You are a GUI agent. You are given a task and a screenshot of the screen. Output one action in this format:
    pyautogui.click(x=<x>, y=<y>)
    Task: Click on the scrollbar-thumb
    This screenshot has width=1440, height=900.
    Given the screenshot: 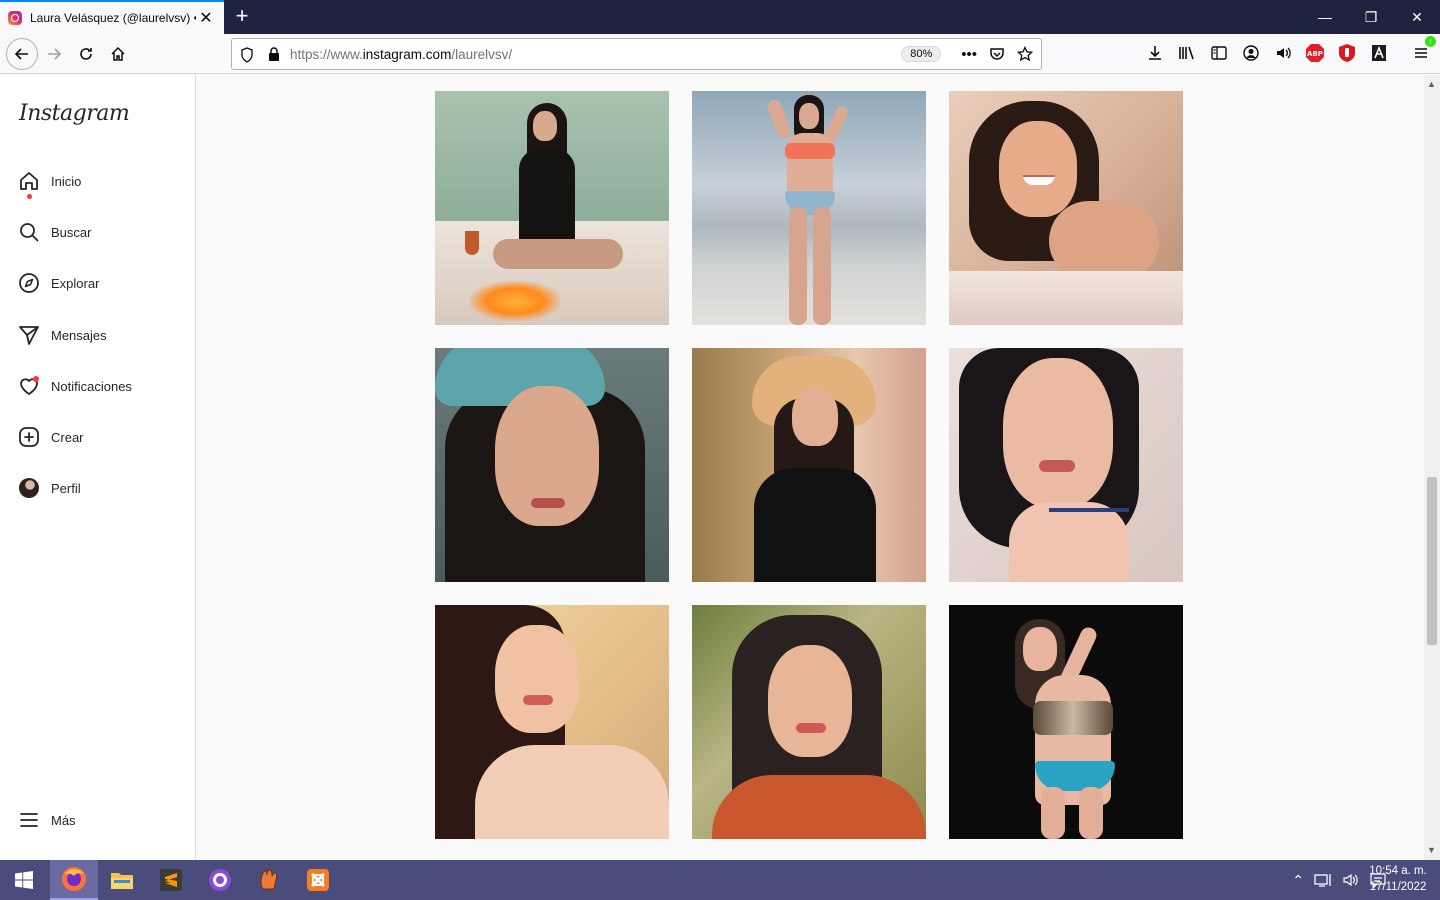 What is the action you would take?
    pyautogui.click(x=1432, y=561)
    